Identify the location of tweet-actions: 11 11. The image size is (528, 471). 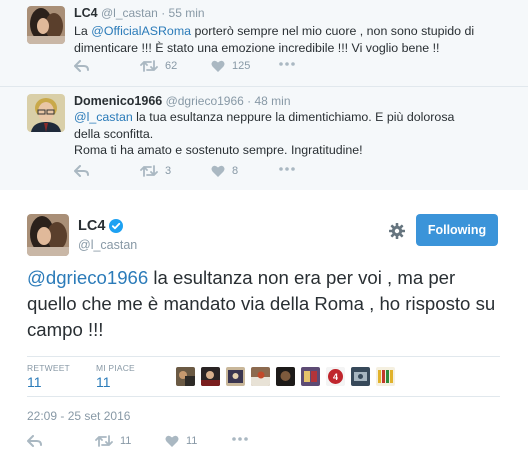
(157, 443).